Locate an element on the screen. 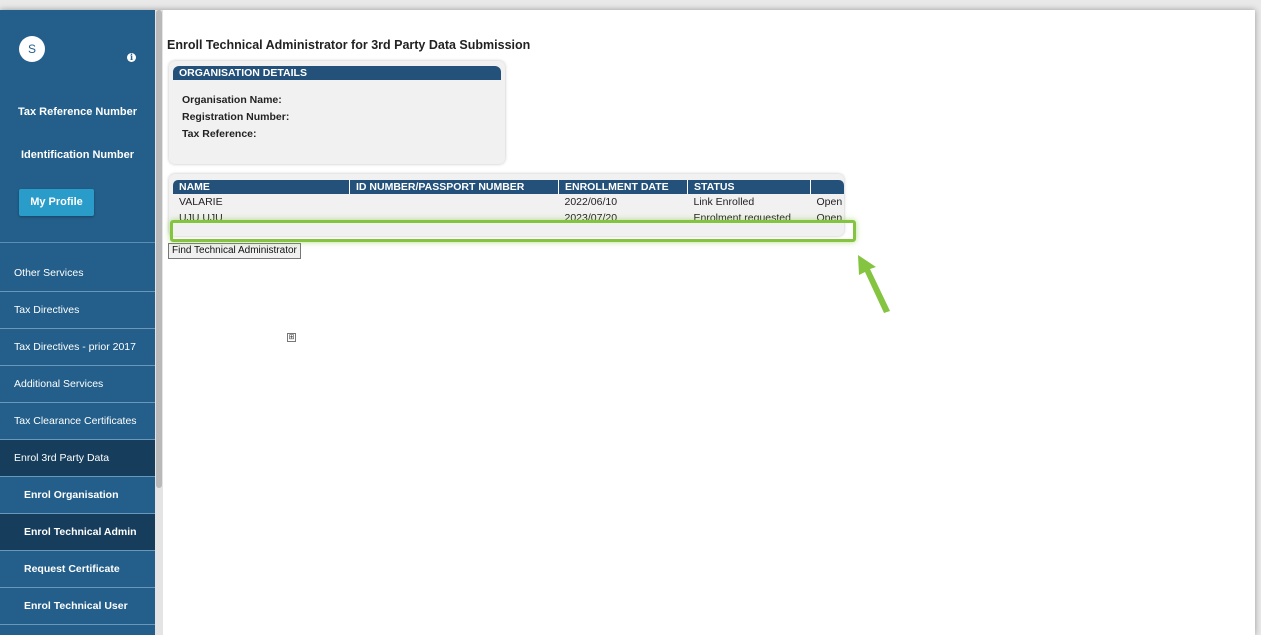 Image resolution: width=1261 pixels, height=635 pixels. column-header-status: STATUS is located at coordinates (749, 187).